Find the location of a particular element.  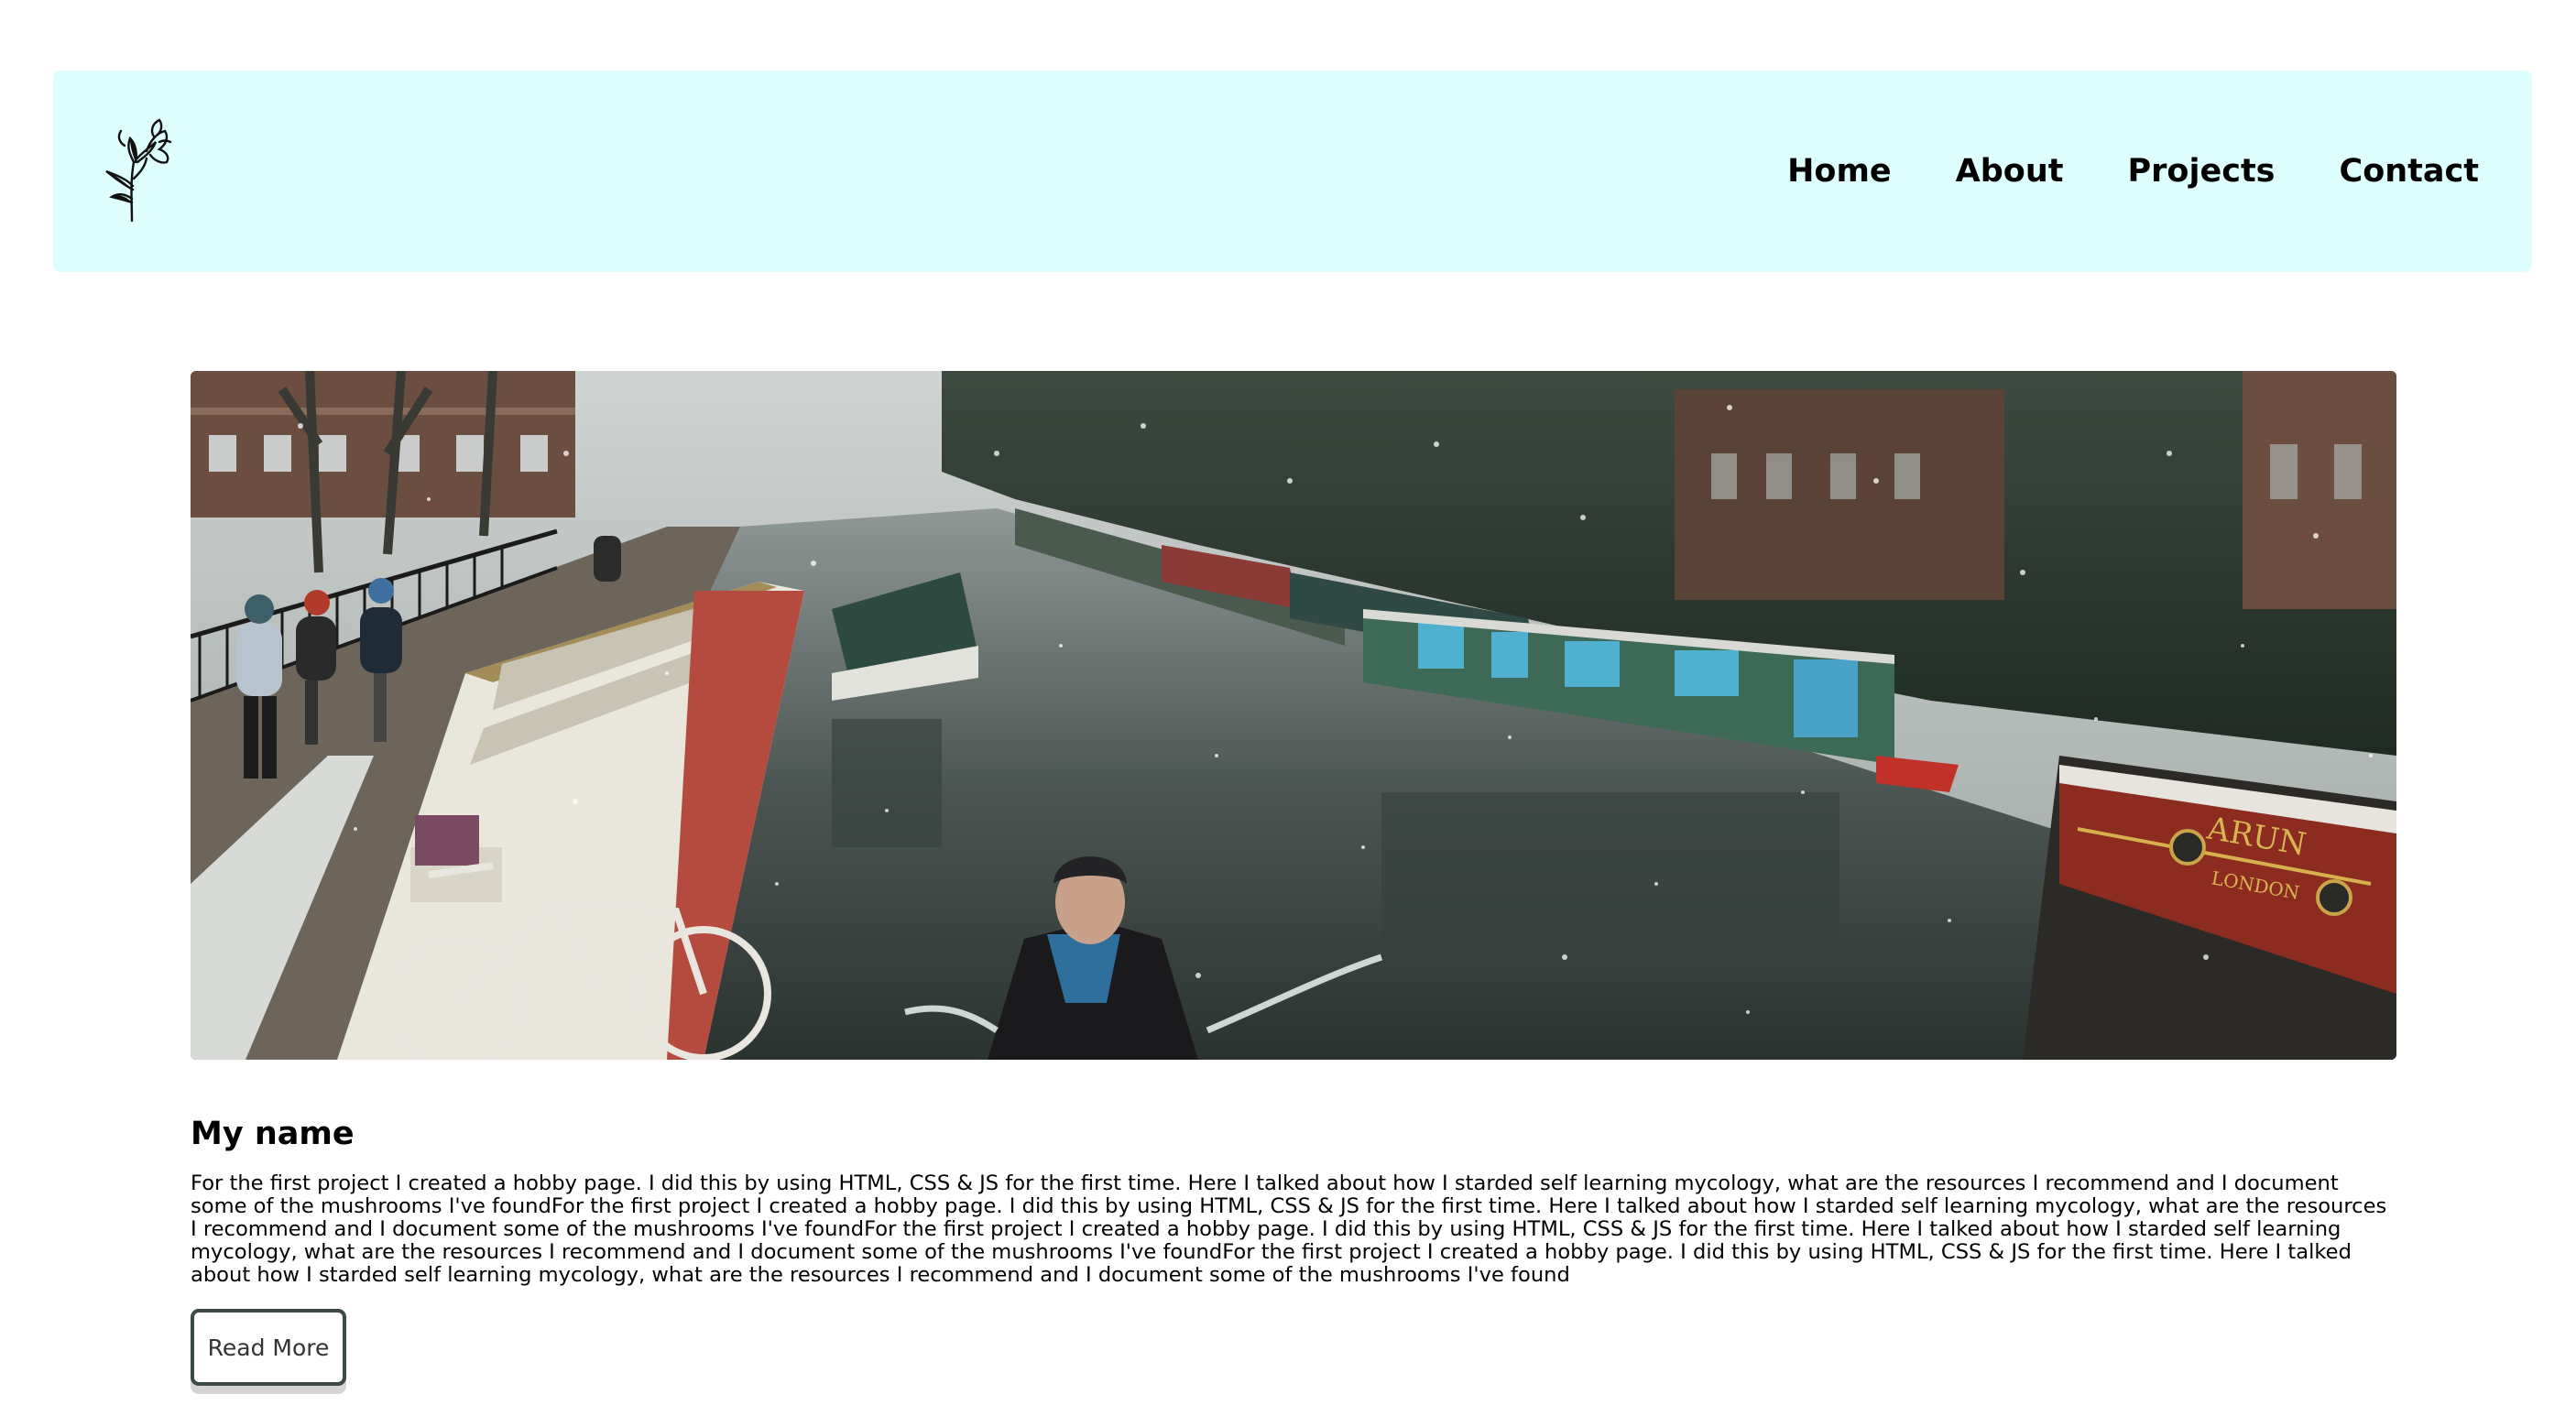

navbar: Home About Projects Contact is located at coordinates (1293, 171).